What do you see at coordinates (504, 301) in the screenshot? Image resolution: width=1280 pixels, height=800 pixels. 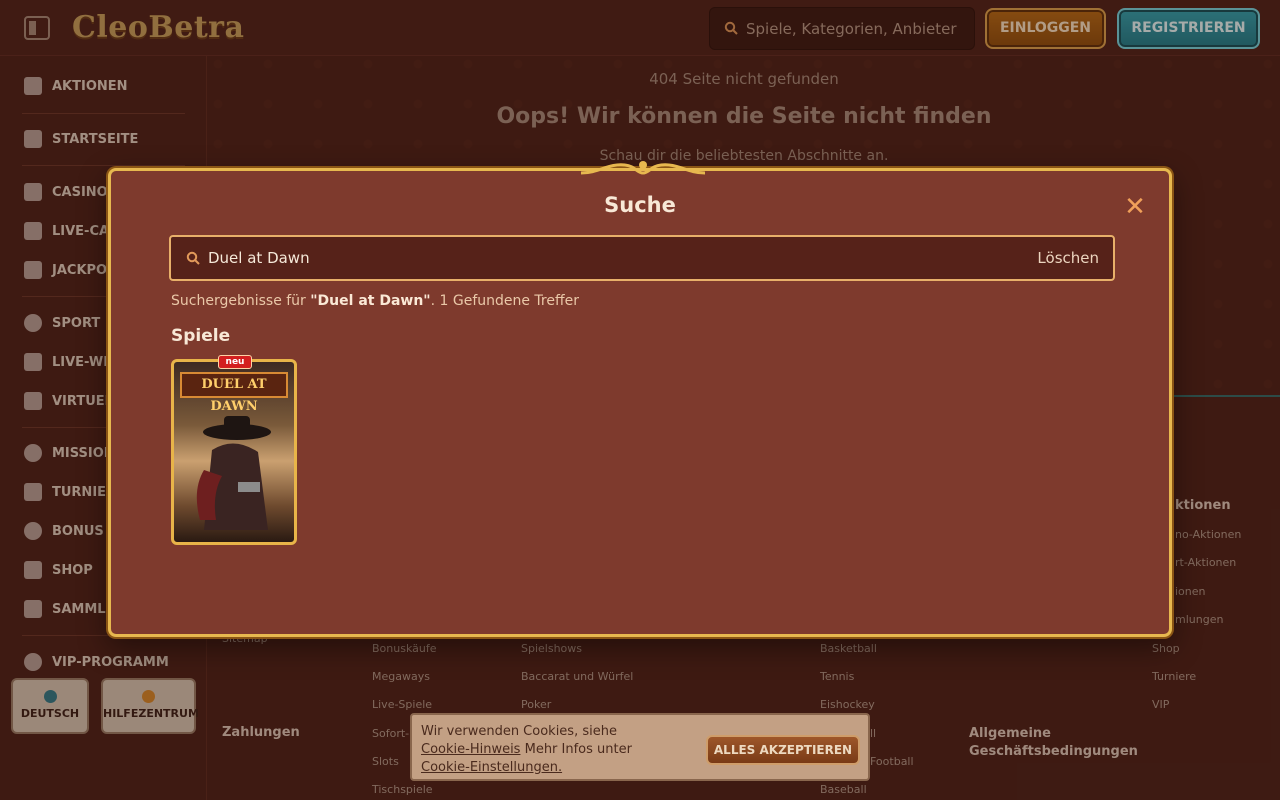 I see `results-count: . 1 Gefundene Treffer` at bounding box center [504, 301].